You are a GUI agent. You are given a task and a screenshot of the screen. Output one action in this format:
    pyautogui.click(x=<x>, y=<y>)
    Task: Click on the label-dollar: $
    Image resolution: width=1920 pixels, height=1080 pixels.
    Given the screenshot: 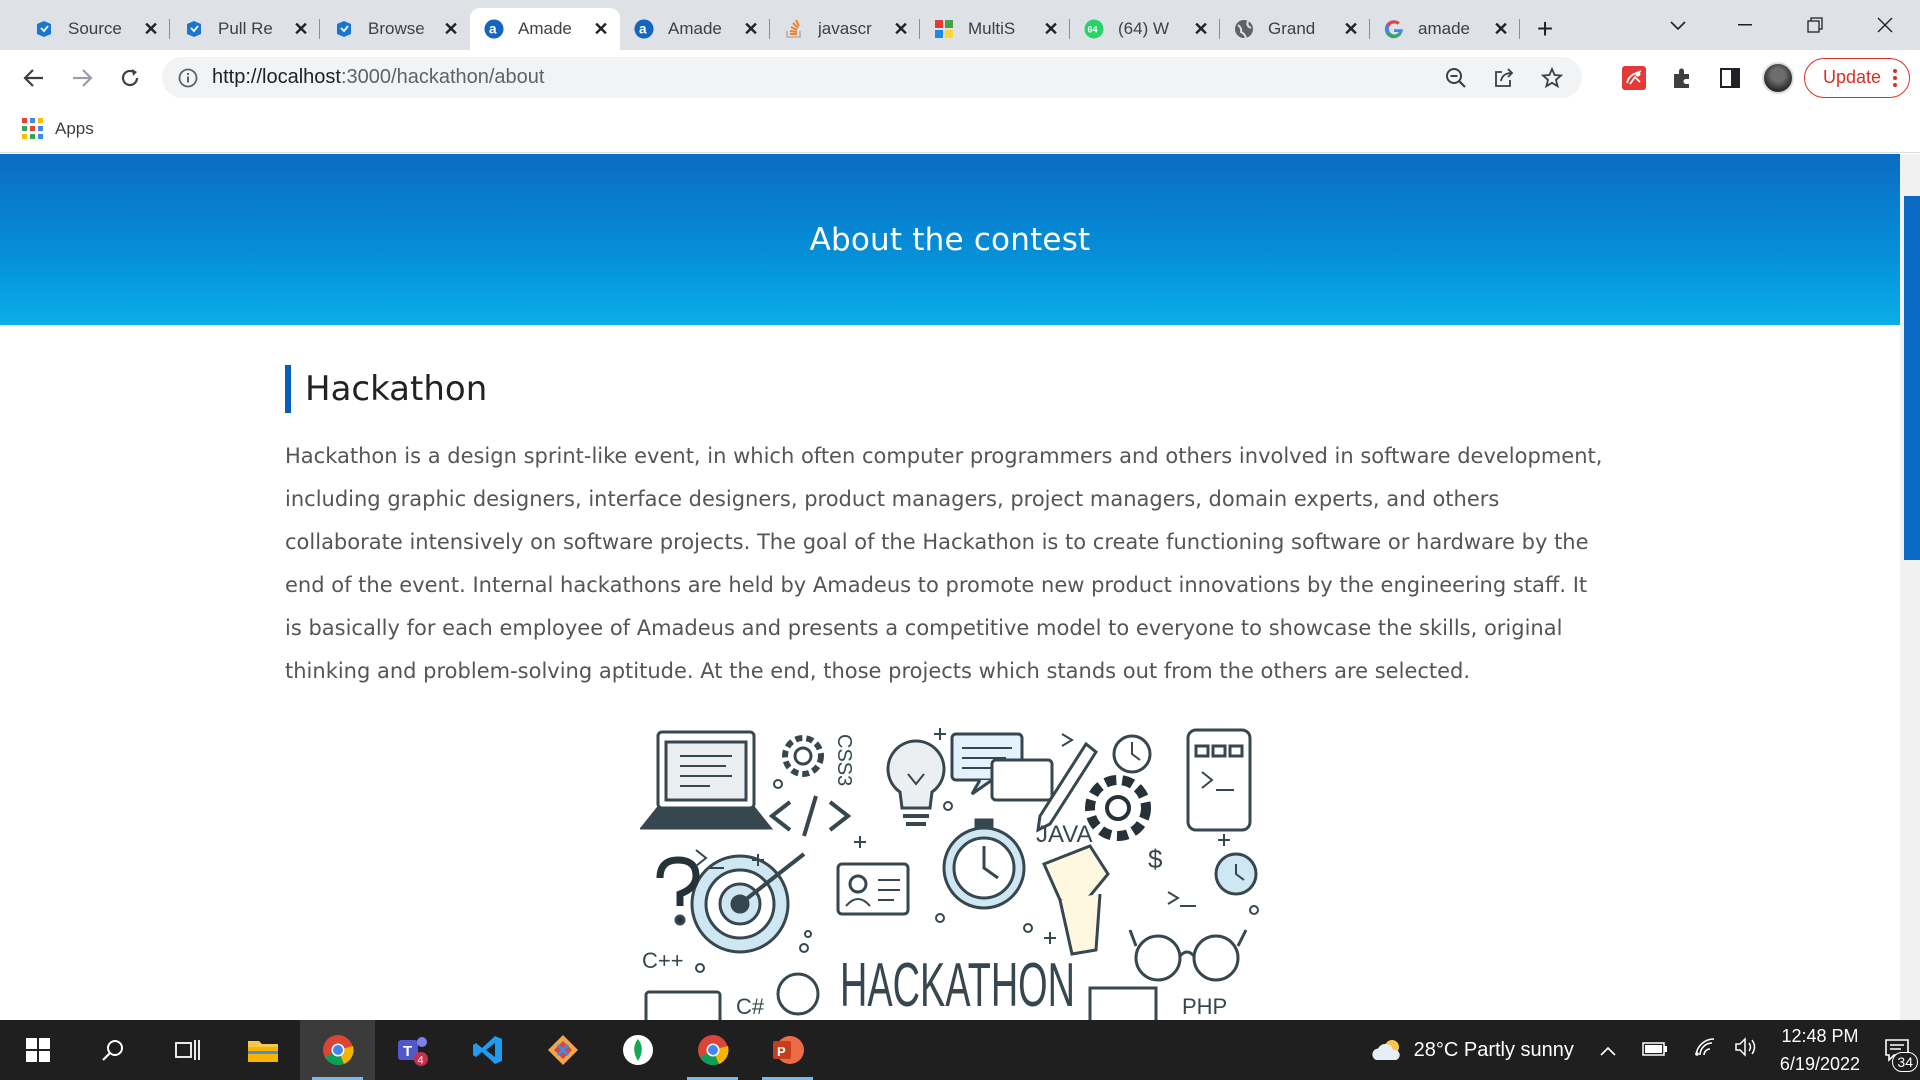 What is the action you would take?
    pyautogui.click(x=1155, y=859)
    